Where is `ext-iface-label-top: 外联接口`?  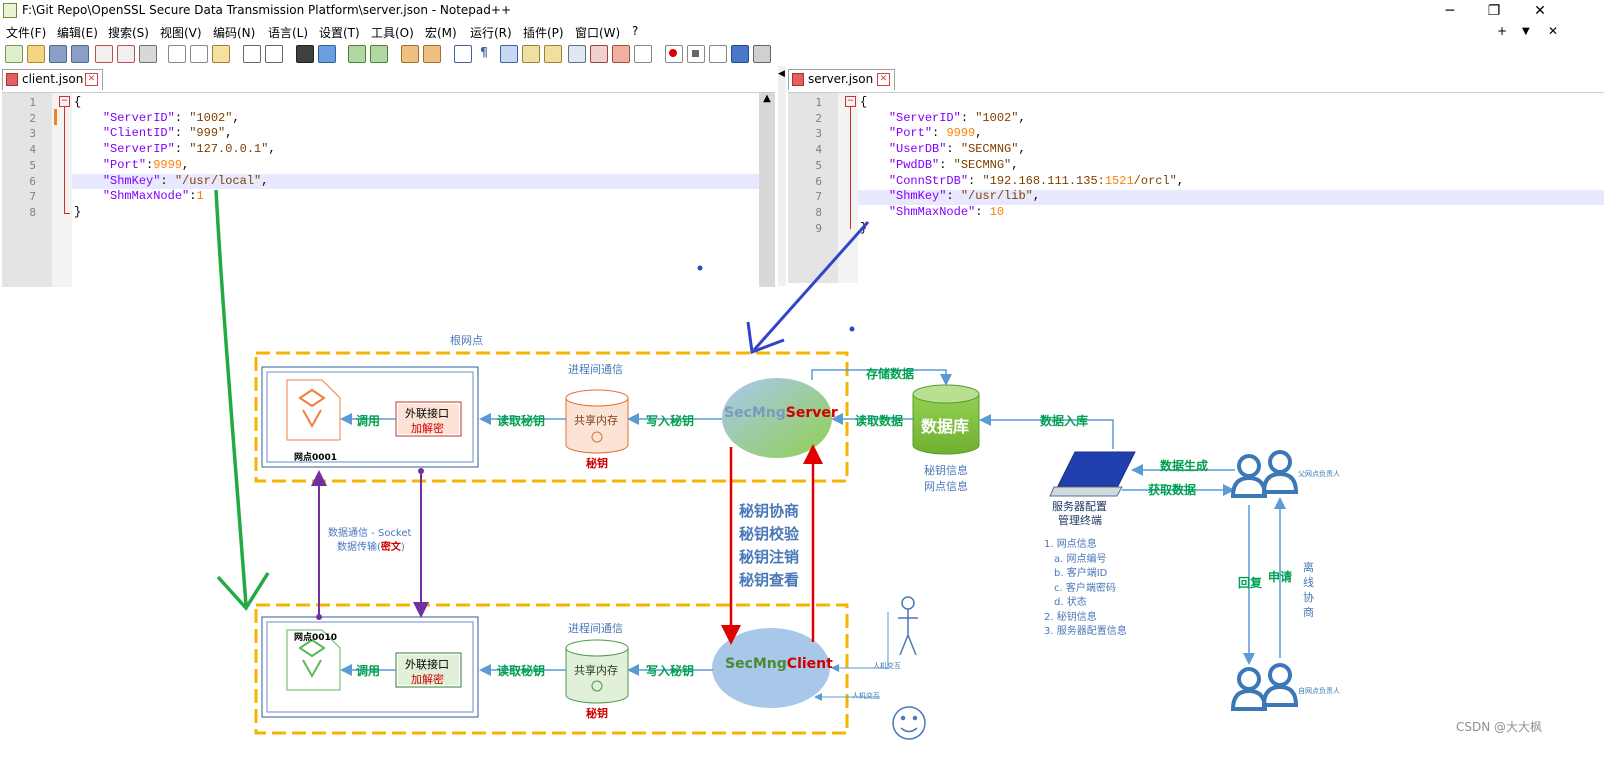 ext-iface-label-top: 外联接口 is located at coordinates (427, 413).